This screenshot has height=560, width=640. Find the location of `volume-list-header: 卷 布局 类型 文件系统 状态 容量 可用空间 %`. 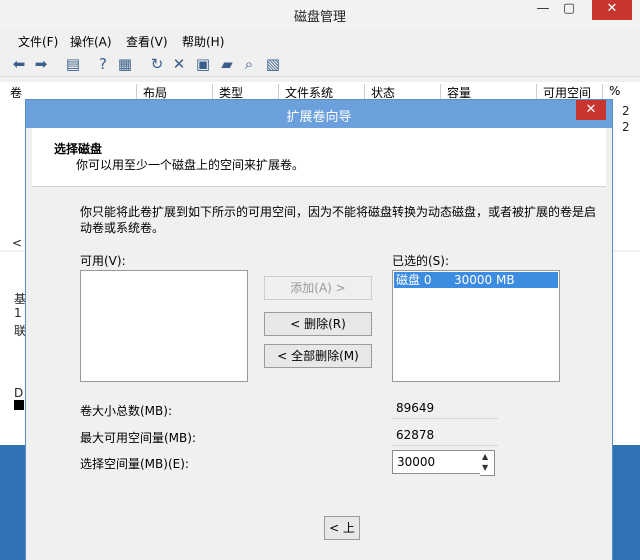

volume-list-header: 卷 布局 类型 文件系统 状态 容量 可用空间 % is located at coordinates (320, 91).